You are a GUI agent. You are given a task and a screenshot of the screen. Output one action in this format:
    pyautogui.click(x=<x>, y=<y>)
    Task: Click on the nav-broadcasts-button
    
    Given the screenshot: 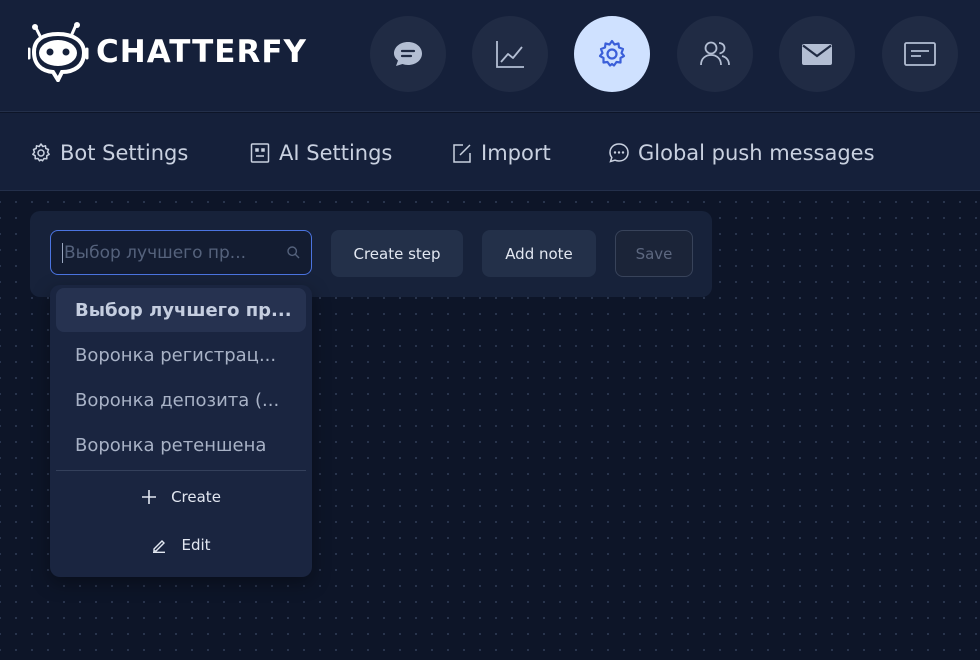 What is the action you would take?
    pyautogui.click(x=920, y=54)
    